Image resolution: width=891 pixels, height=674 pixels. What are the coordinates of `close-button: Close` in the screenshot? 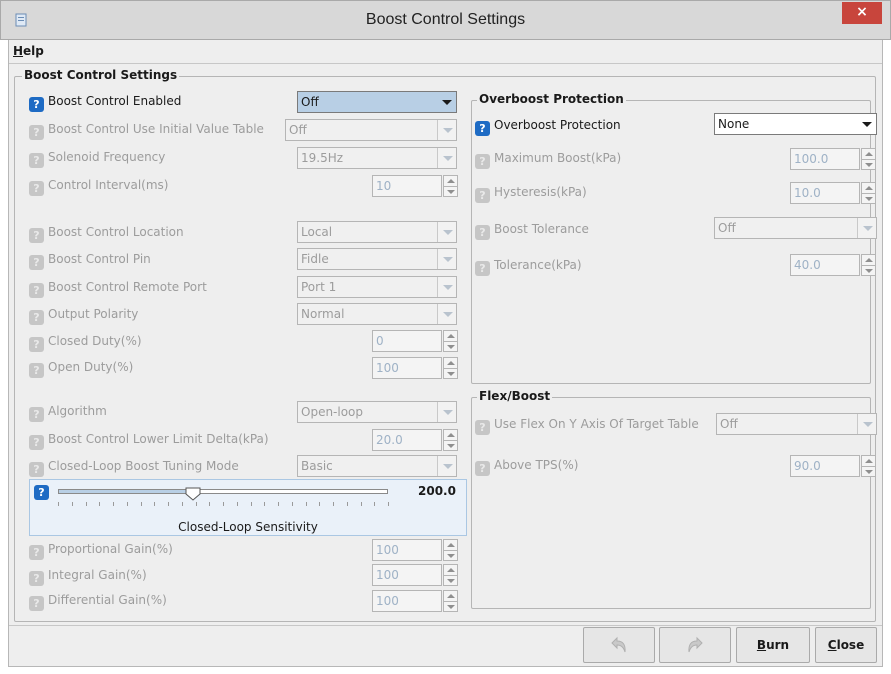 It's located at (846, 645).